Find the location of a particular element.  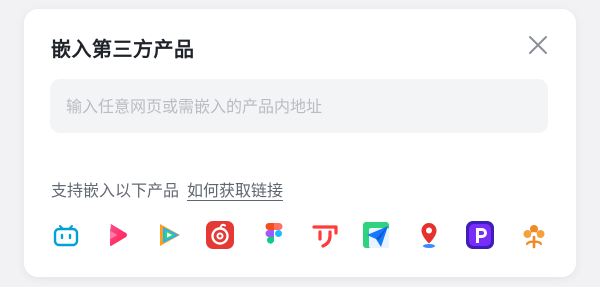

bilibili-tv-icon is located at coordinates (66, 235).